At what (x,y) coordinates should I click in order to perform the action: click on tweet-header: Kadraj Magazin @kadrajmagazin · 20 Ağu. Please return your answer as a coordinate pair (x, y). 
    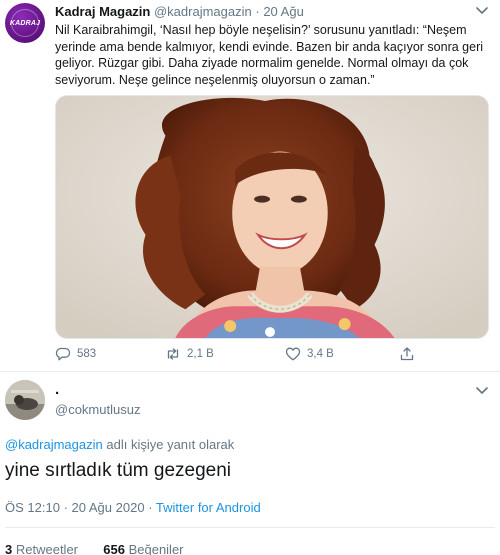
    Looking at the image, I should click on (179, 11).